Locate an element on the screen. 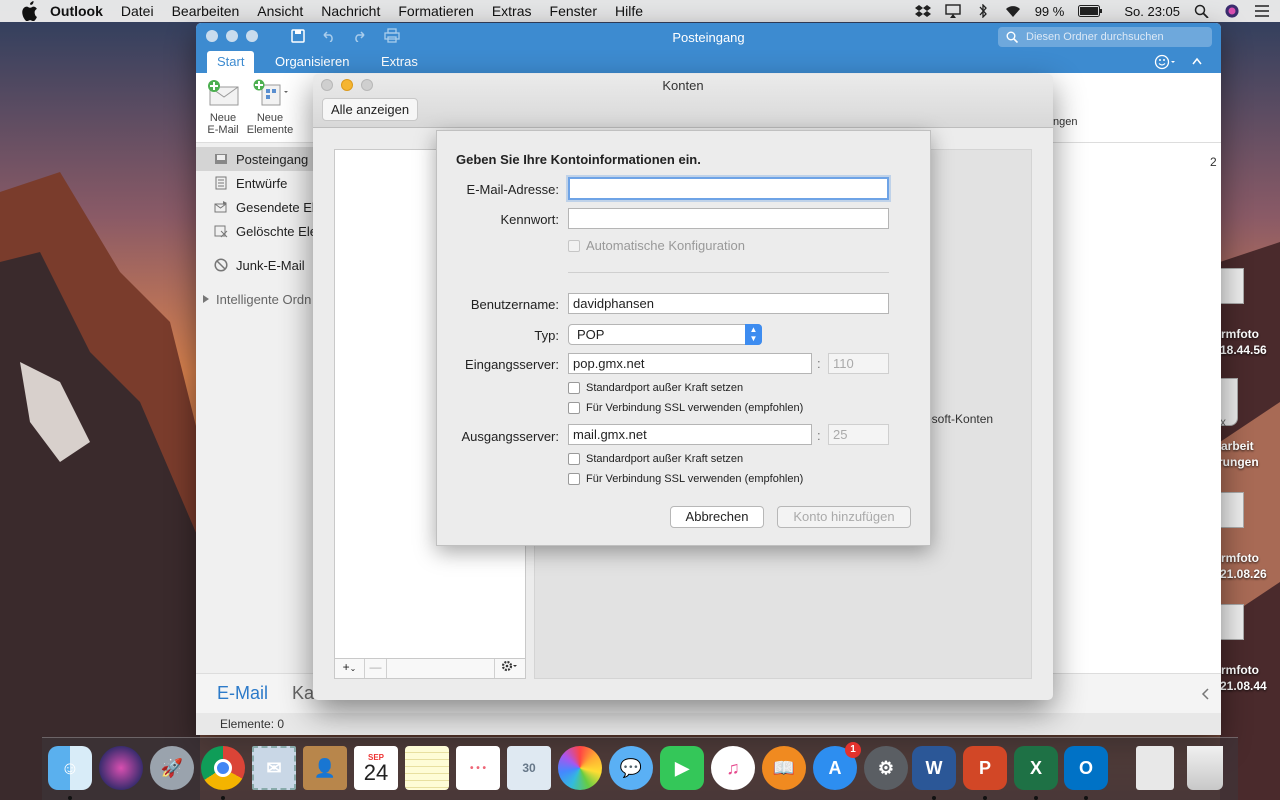  folder-search-input: Diesen Ordner durchsuchen is located at coordinates (1105, 37).